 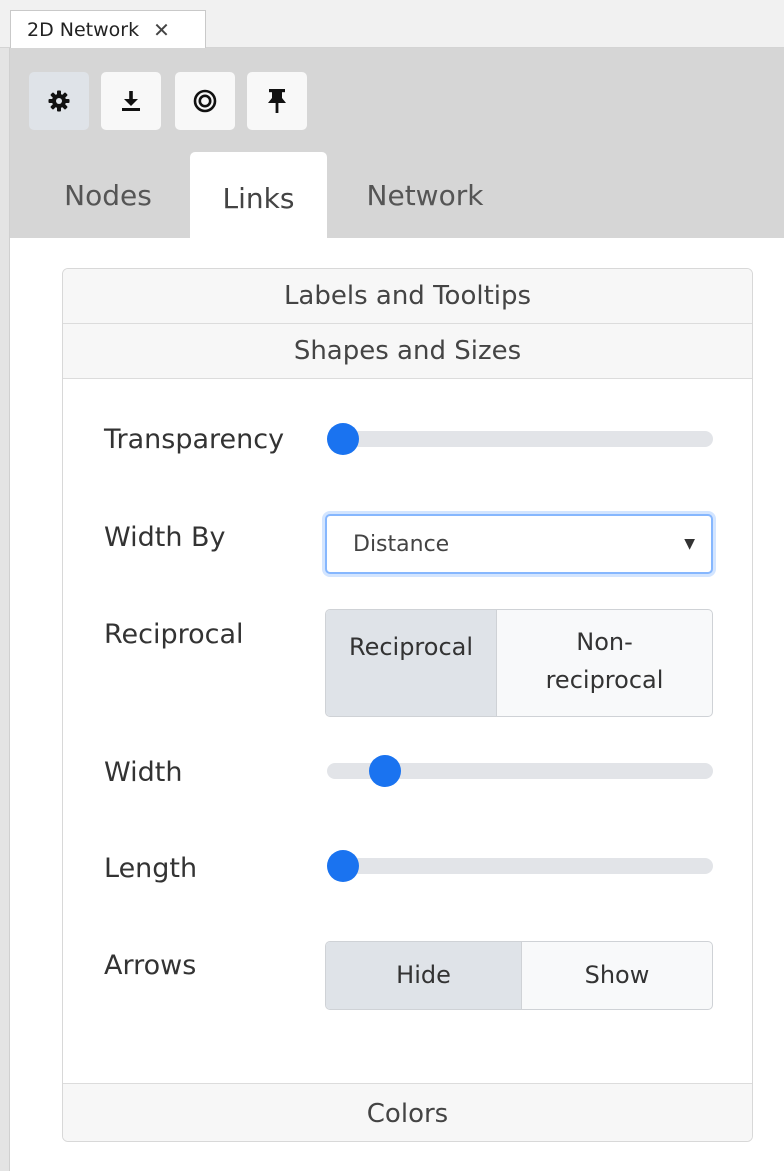 I want to click on reciprocal-toggle-group: Reciprocal Non-reciprocal, so click(x=519, y=663).